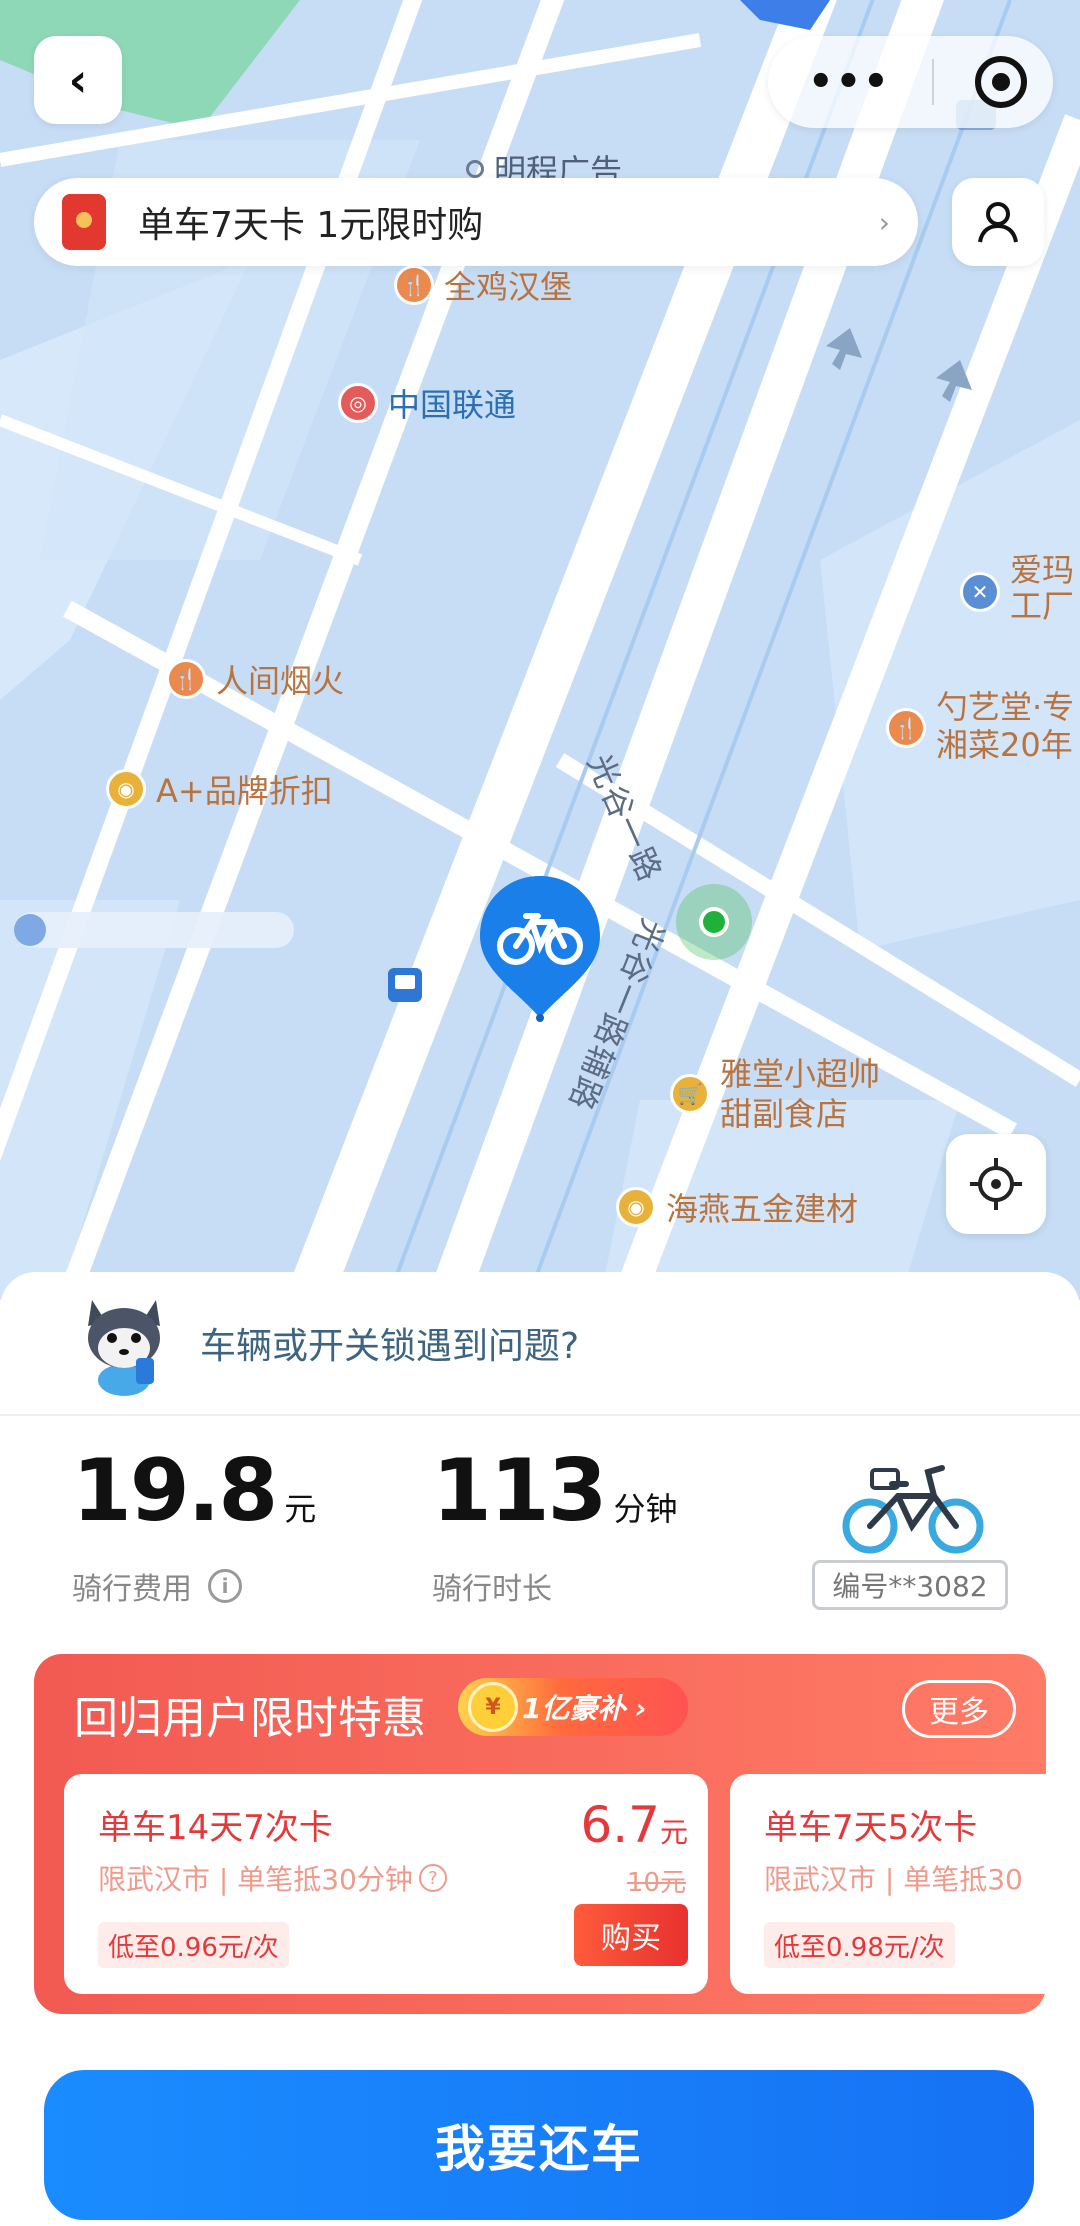  I want to click on bike-number-badge: 编号**3082, so click(910, 1585).